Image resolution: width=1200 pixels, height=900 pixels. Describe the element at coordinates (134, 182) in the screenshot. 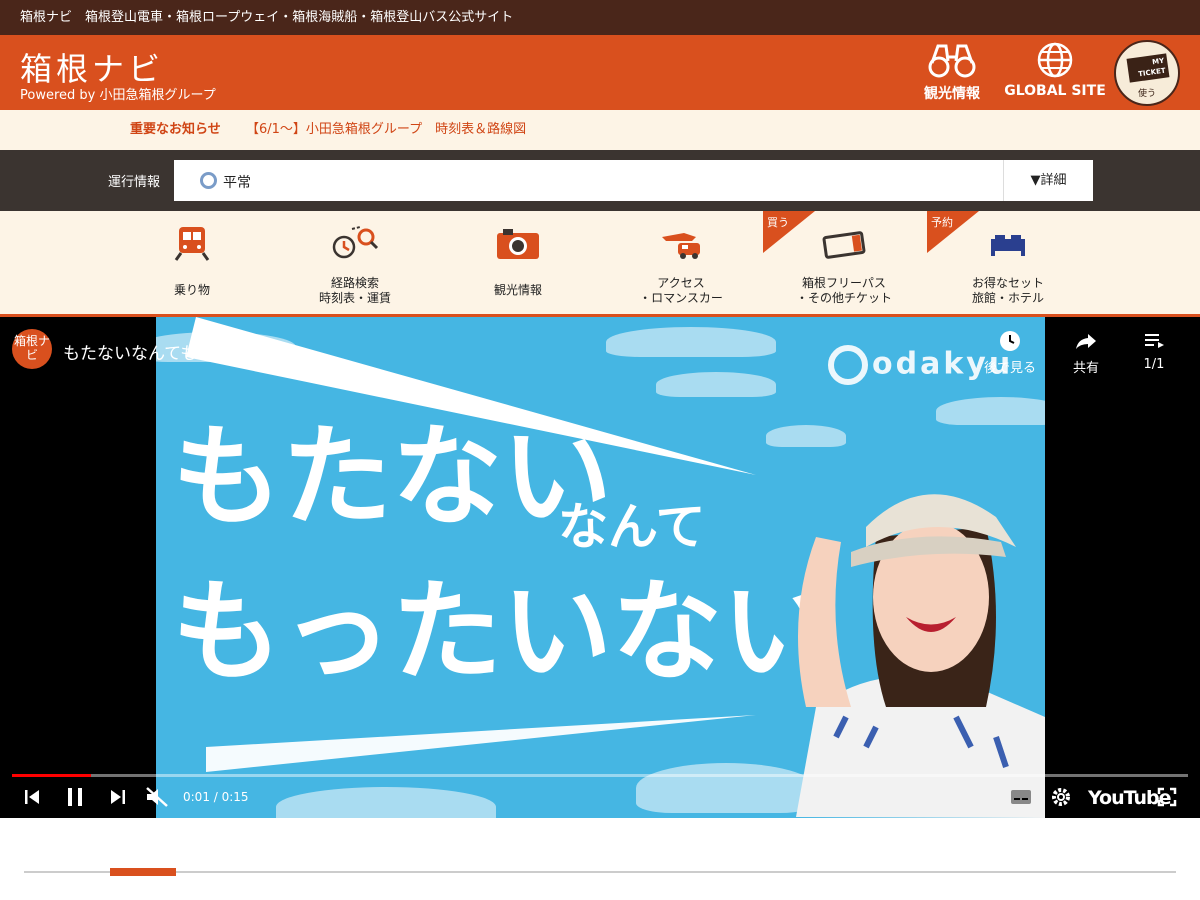

I see `operation-label: 運行情報` at that location.